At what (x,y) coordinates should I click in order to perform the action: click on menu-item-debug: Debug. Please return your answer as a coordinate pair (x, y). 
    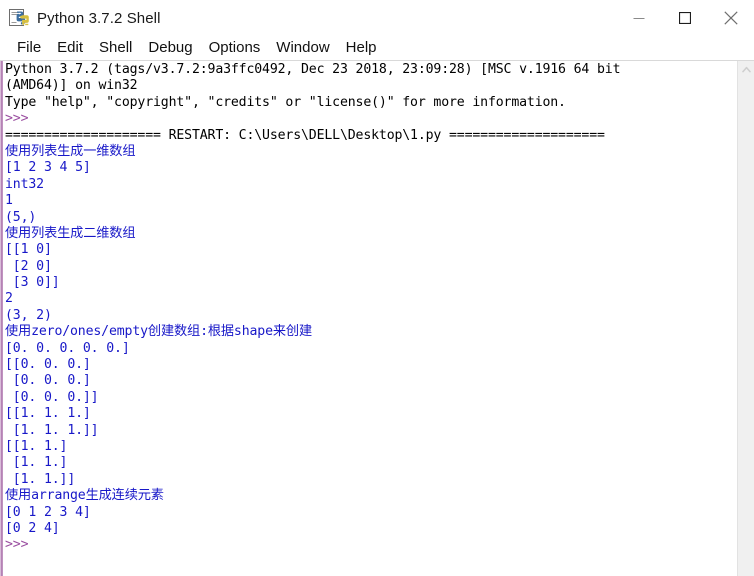
    Looking at the image, I should click on (170, 48).